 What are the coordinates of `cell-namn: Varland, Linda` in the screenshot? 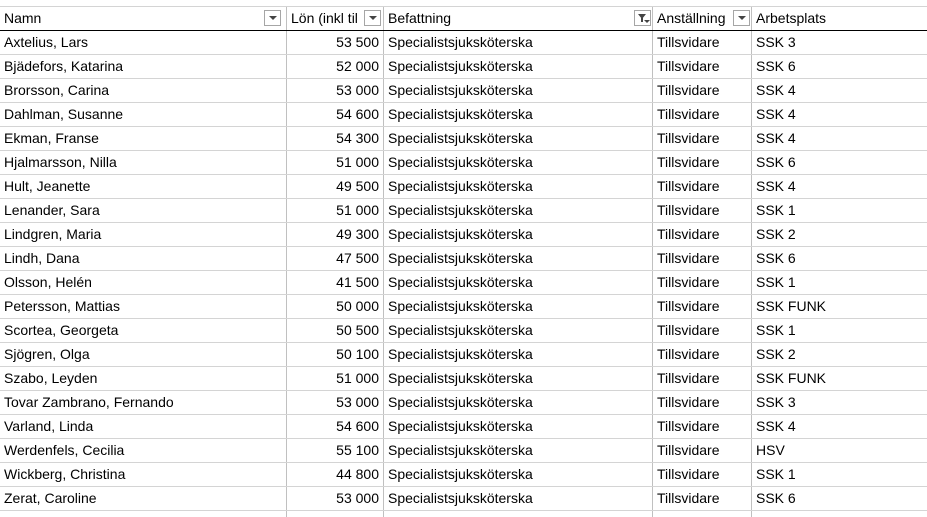 It's located at (143, 426).